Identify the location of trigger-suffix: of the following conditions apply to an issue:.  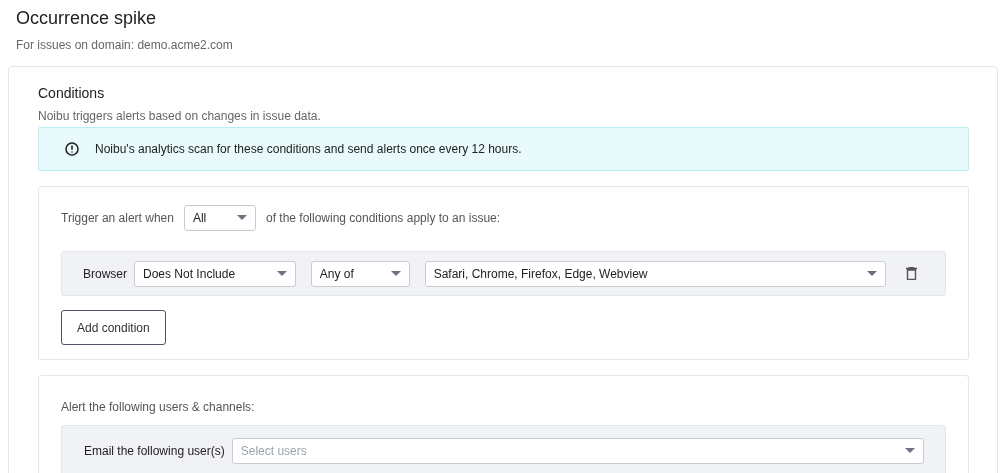
(383, 218).